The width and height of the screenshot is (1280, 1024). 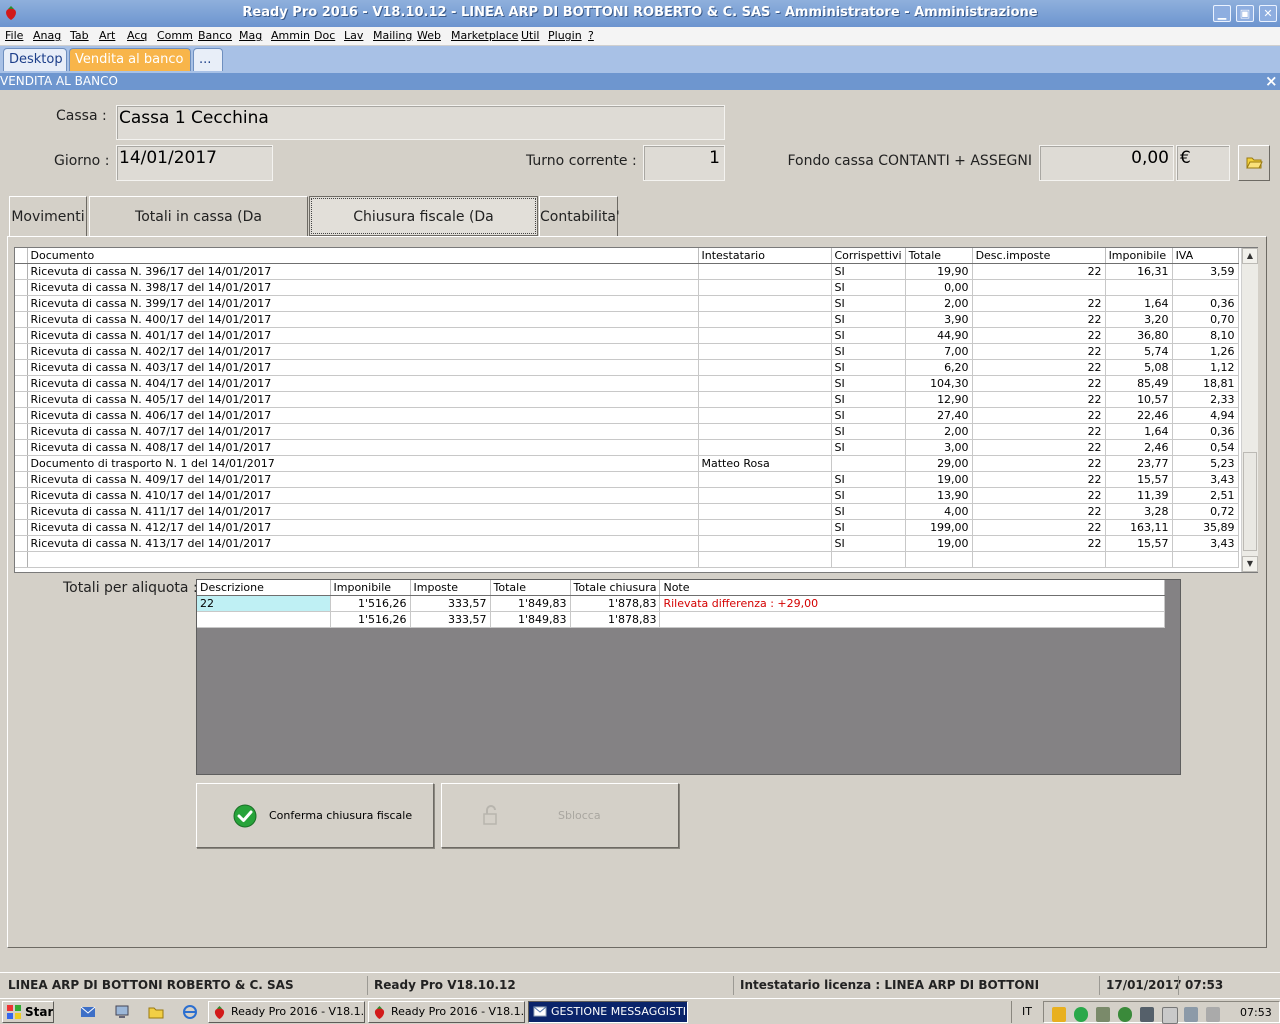 I want to click on cassa-field: Cassa 1 Cecchina, so click(x=420, y=122).